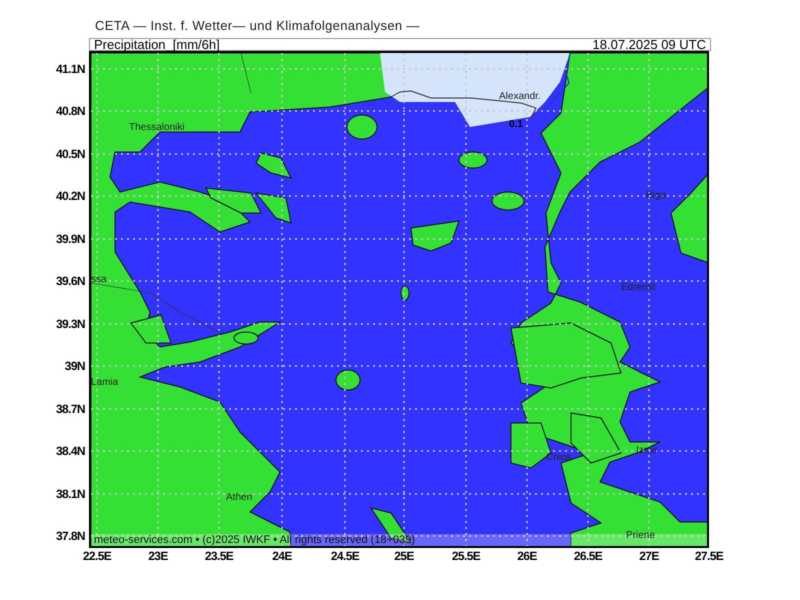  I want to click on longitude-label: 23E, so click(158, 556).